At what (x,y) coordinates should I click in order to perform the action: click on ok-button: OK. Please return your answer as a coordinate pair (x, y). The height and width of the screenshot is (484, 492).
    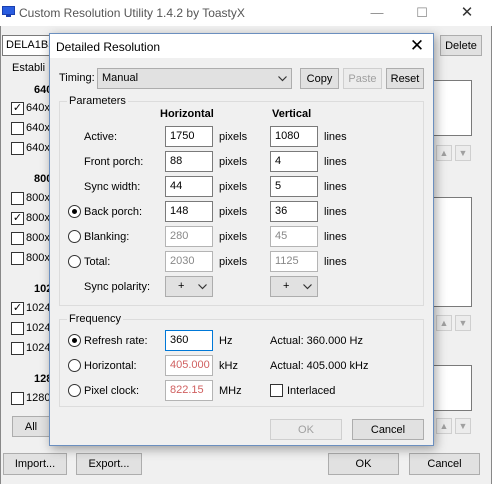
    Looking at the image, I should click on (363, 464).